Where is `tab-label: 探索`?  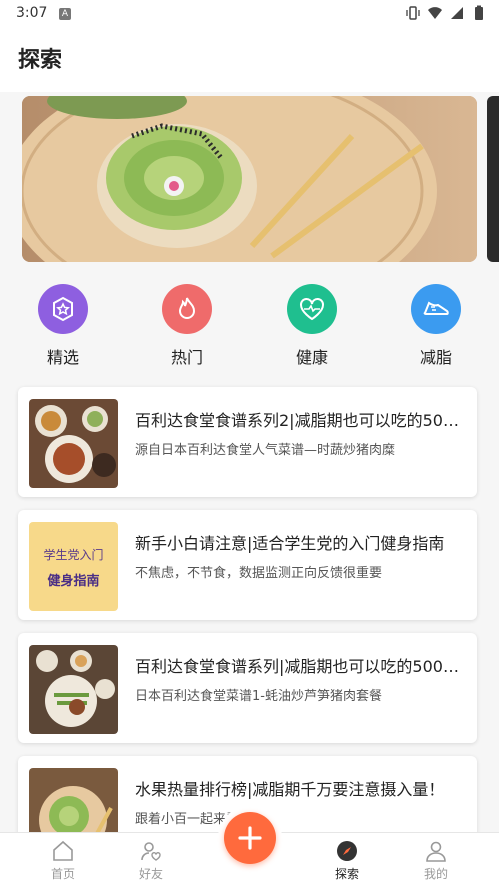
tab-label: 探索 is located at coordinates (346, 874).